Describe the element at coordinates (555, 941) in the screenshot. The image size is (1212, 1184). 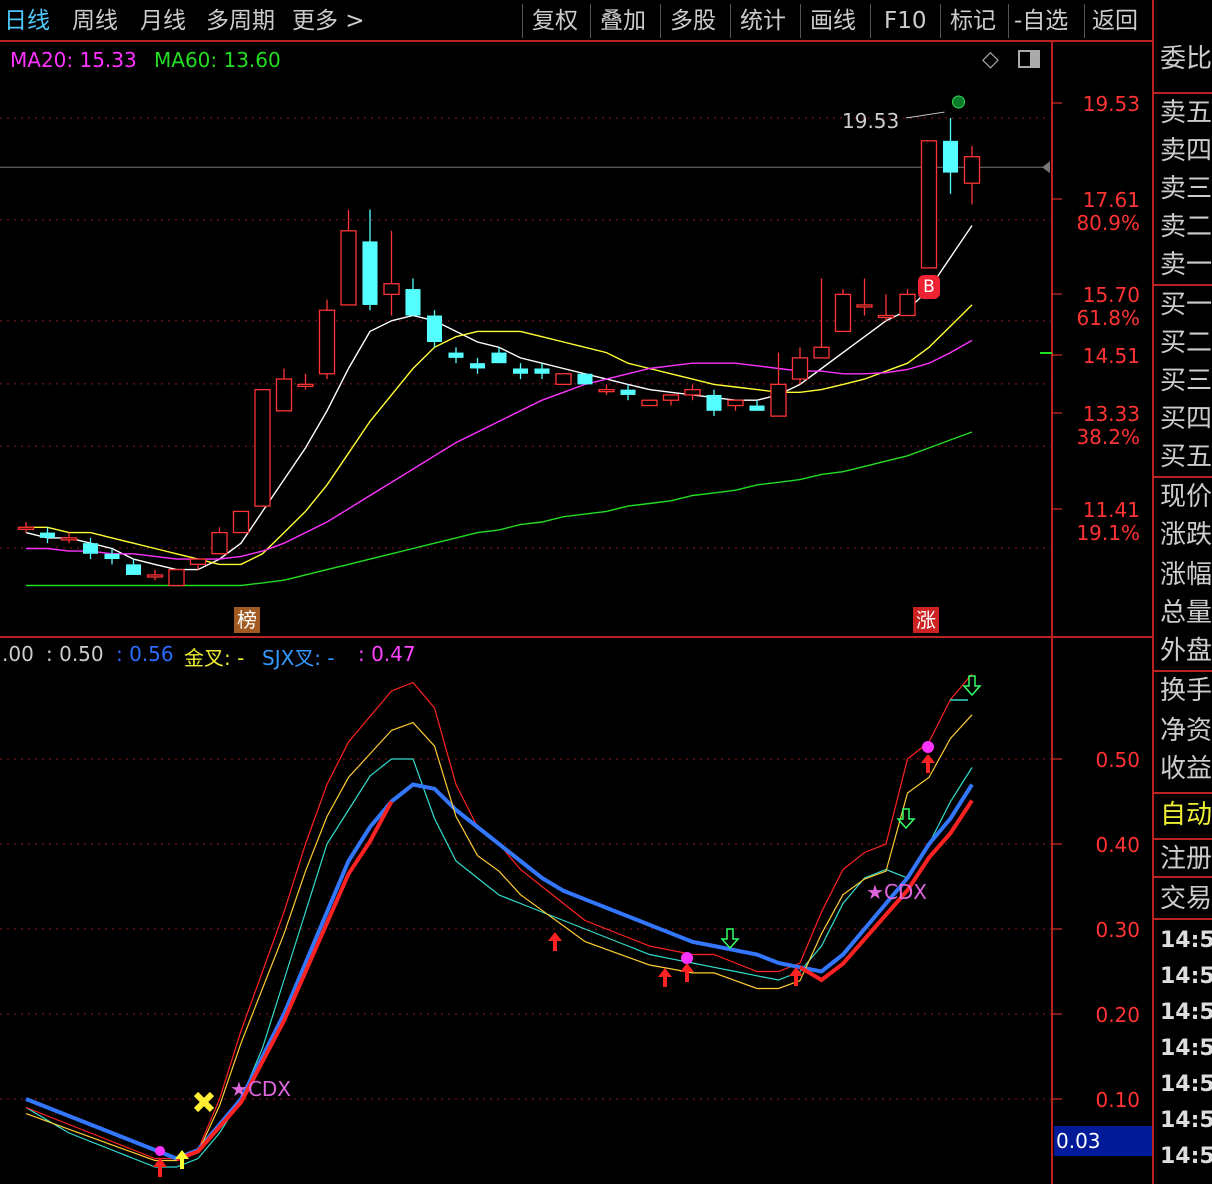
I see `up-arrow-icon` at that location.